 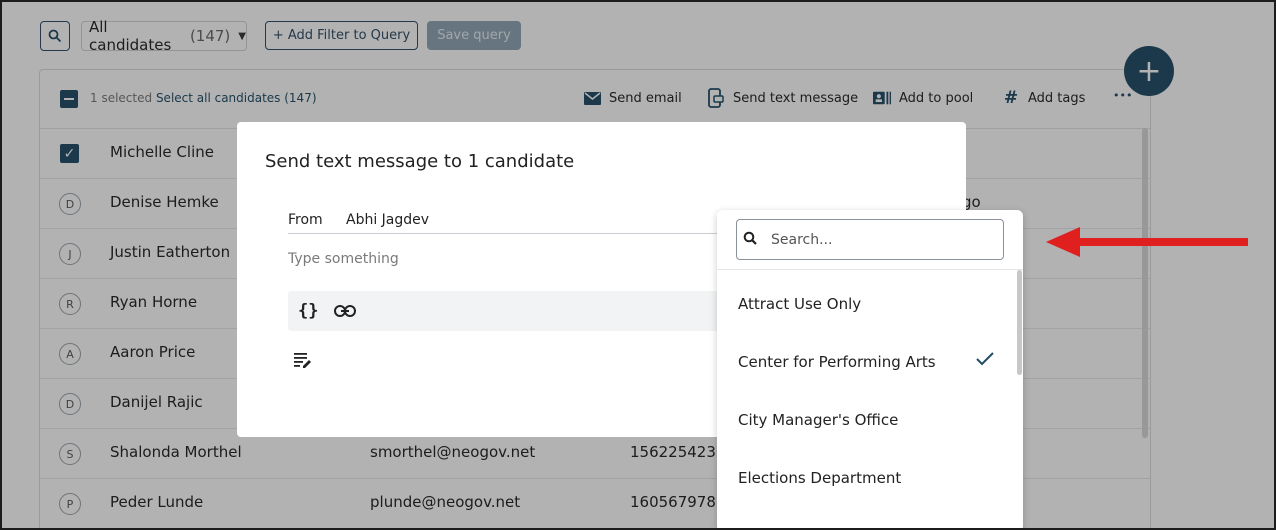 What do you see at coordinates (1147, 242) in the screenshot?
I see `annotation-arrow-icon` at bounding box center [1147, 242].